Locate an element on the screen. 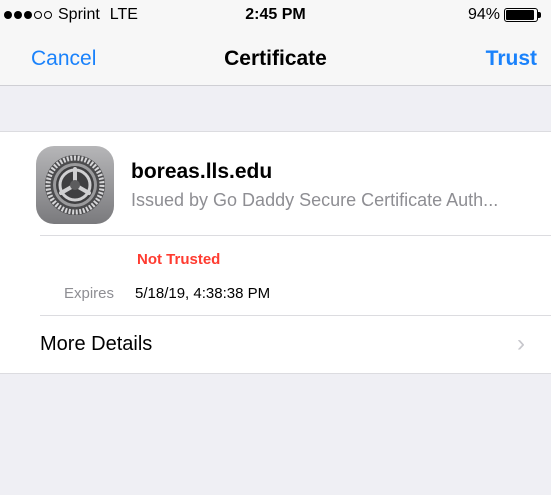 The width and height of the screenshot is (551, 495). status-right: 94% is located at coordinates (504, 15).